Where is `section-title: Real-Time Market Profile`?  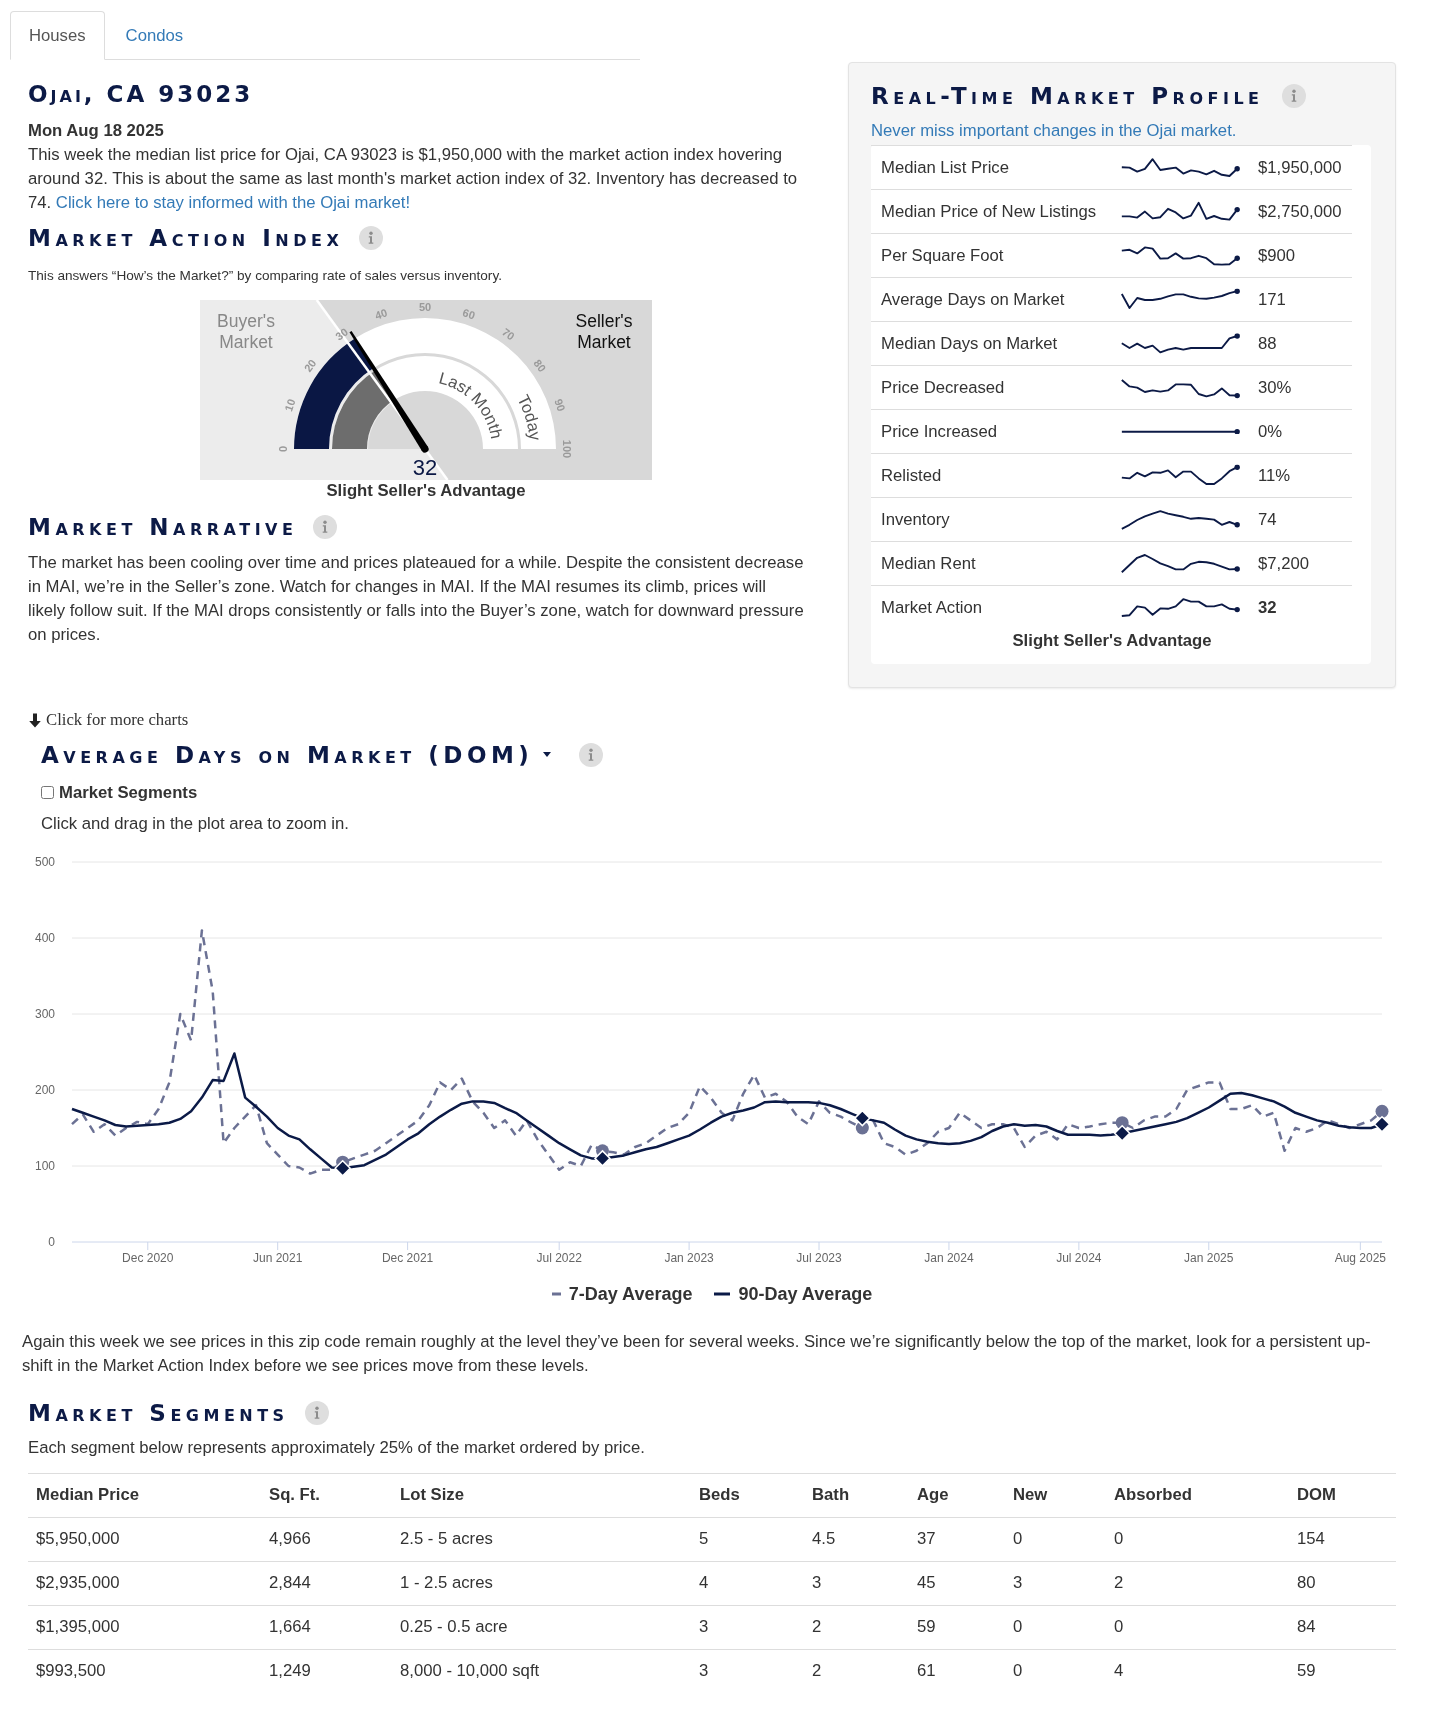 section-title: Real-Time Market Profile is located at coordinates (1067, 96).